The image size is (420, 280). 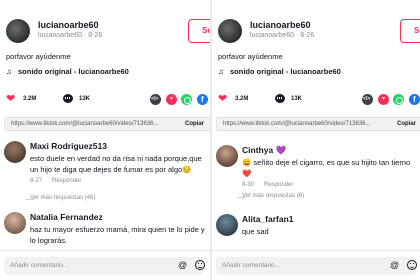 What do you see at coordinates (264, 150) in the screenshot?
I see `commenter-name: Cinthya 💜` at bounding box center [264, 150].